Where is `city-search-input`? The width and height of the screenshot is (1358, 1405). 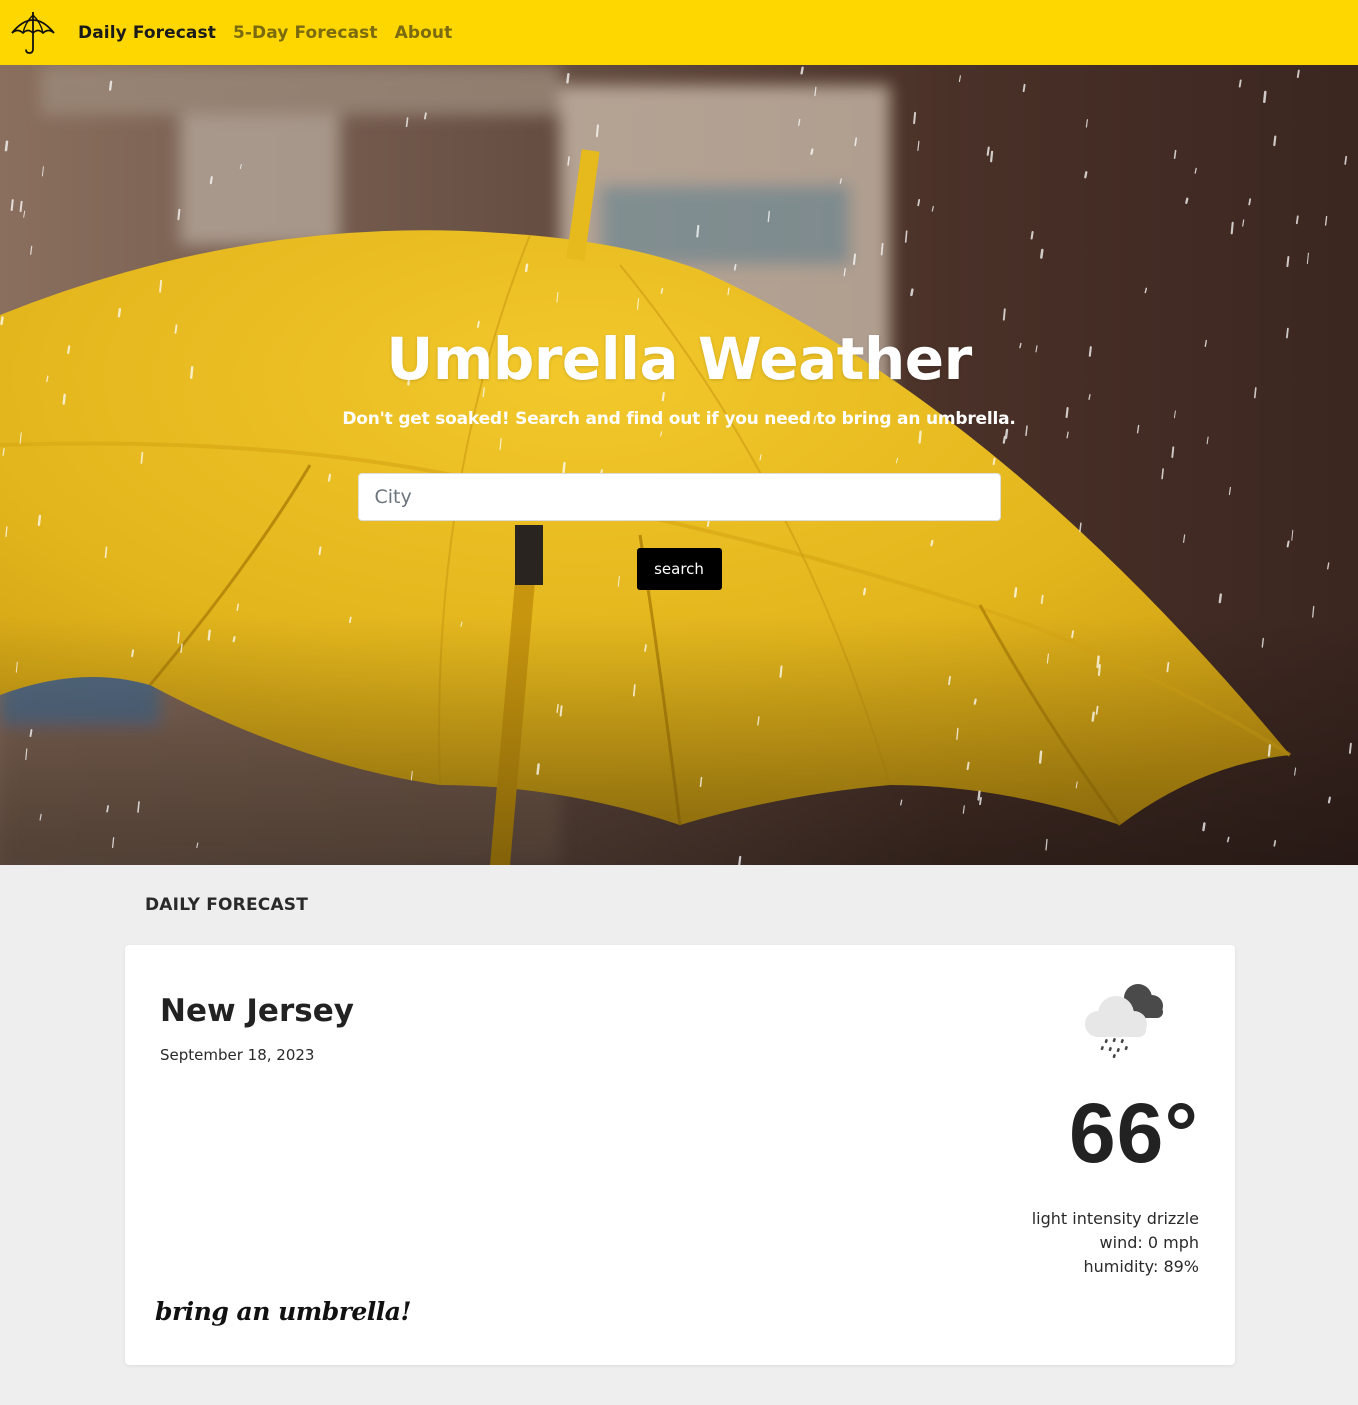 city-search-input is located at coordinates (679, 497).